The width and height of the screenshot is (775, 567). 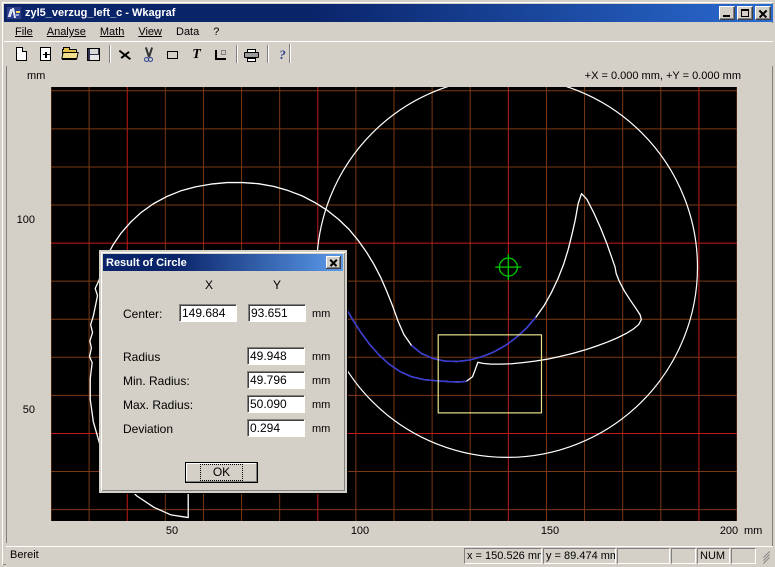 I want to click on axes-corner-icon, so click(x=220, y=54).